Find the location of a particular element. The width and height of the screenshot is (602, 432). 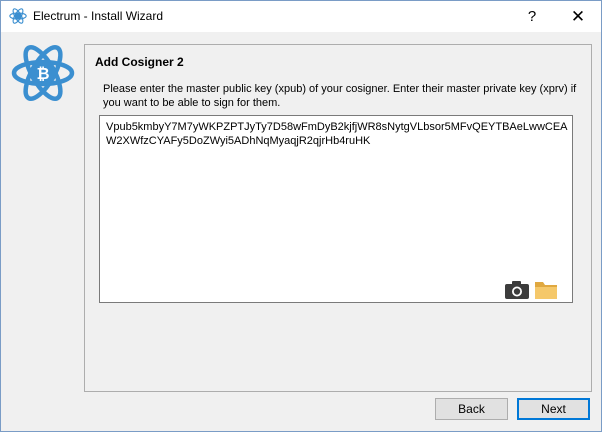

close-button: ✕ is located at coordinates (578, 16).